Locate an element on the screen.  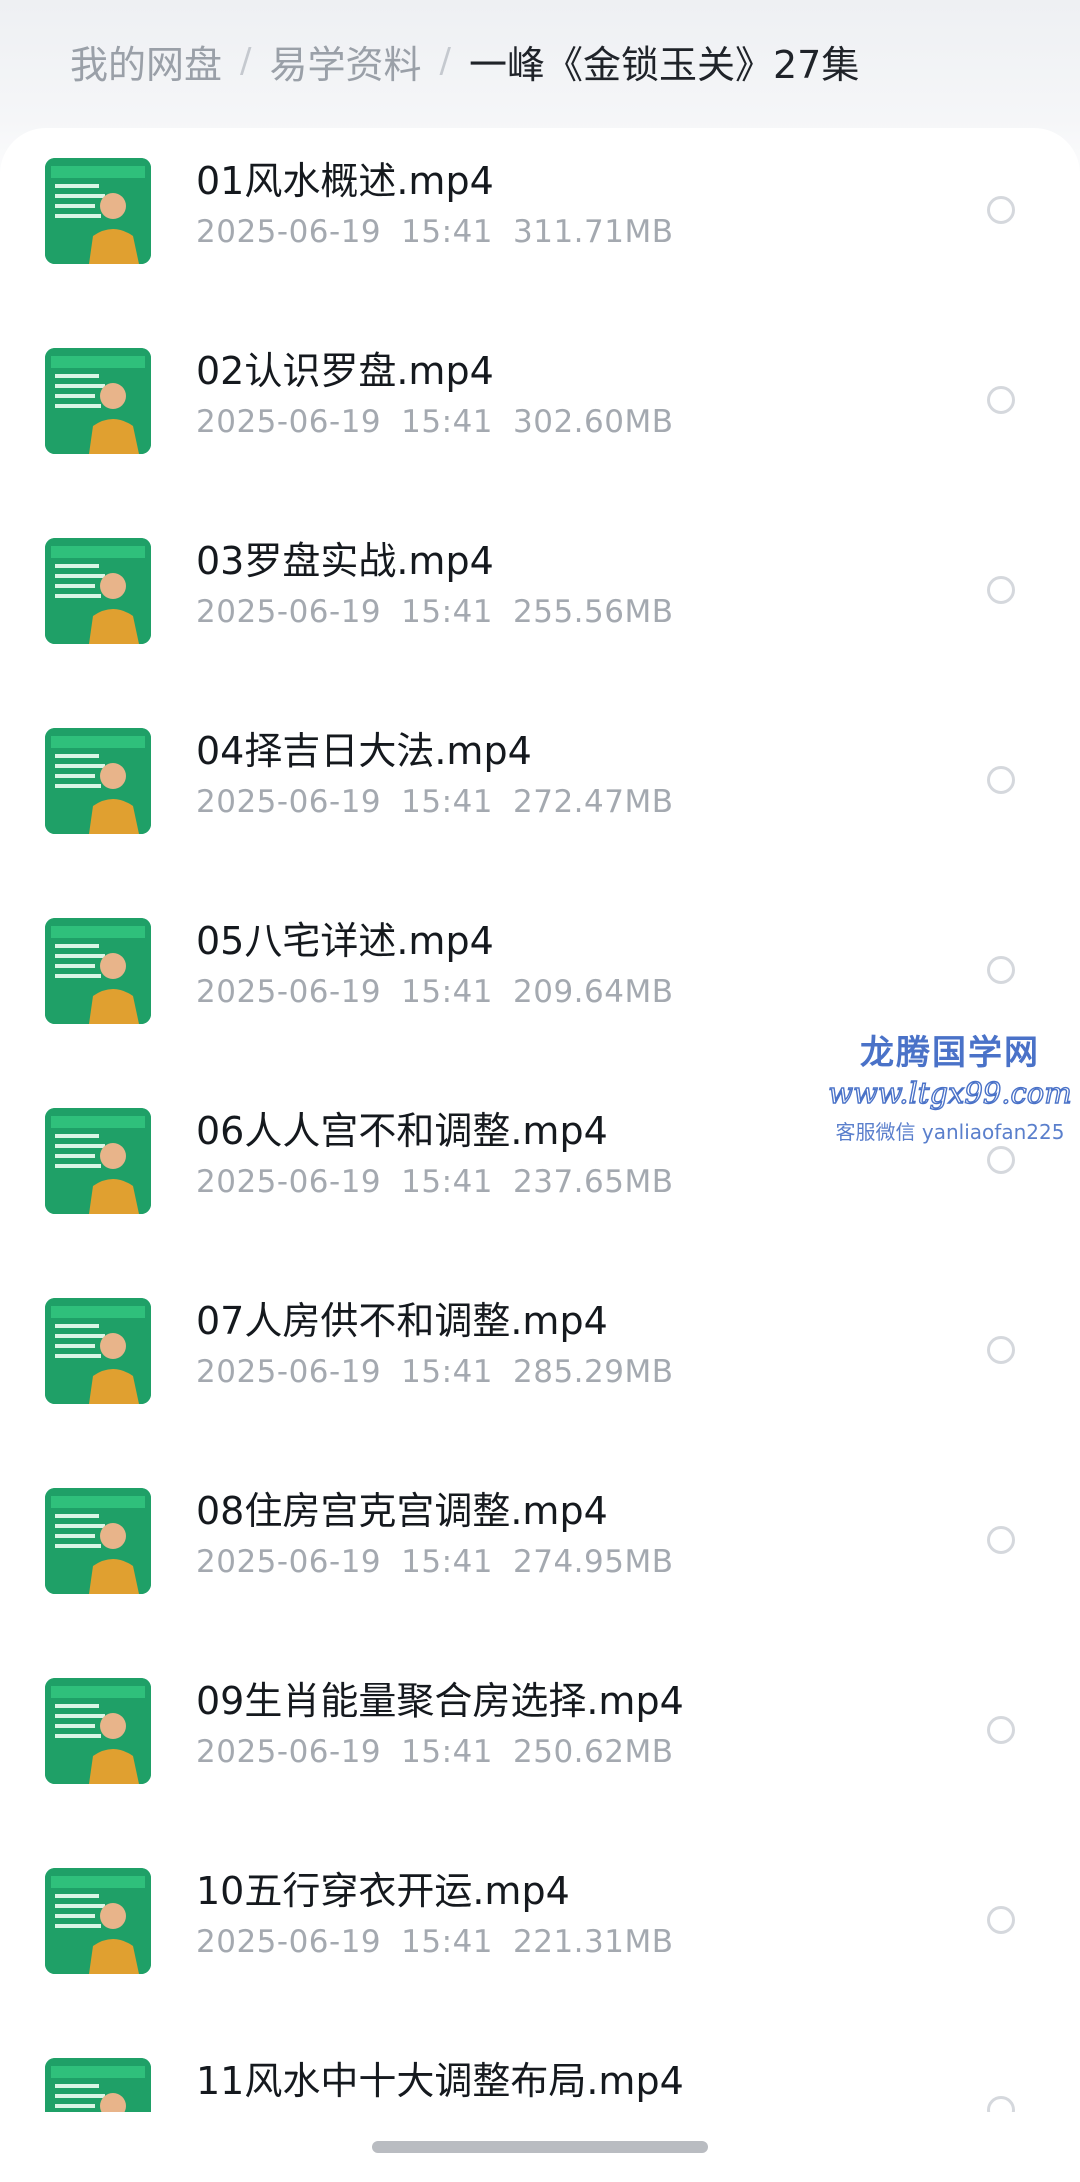
breadcrumb-item-folder: 易学资料 is located at coordinates (345, 61).